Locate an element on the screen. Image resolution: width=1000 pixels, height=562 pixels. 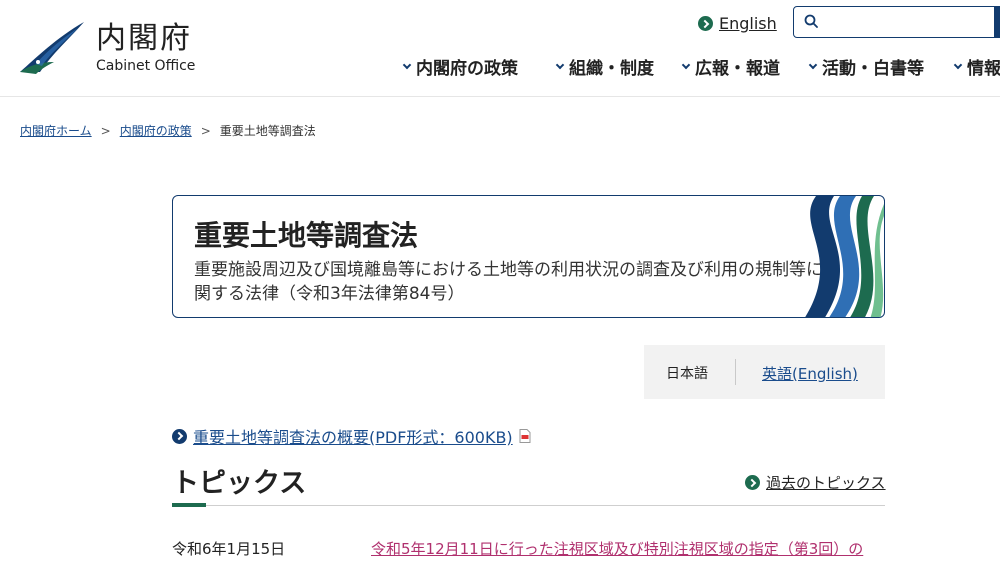
nav-item-press: 広報・報道 is located at coordinates (730, 66).